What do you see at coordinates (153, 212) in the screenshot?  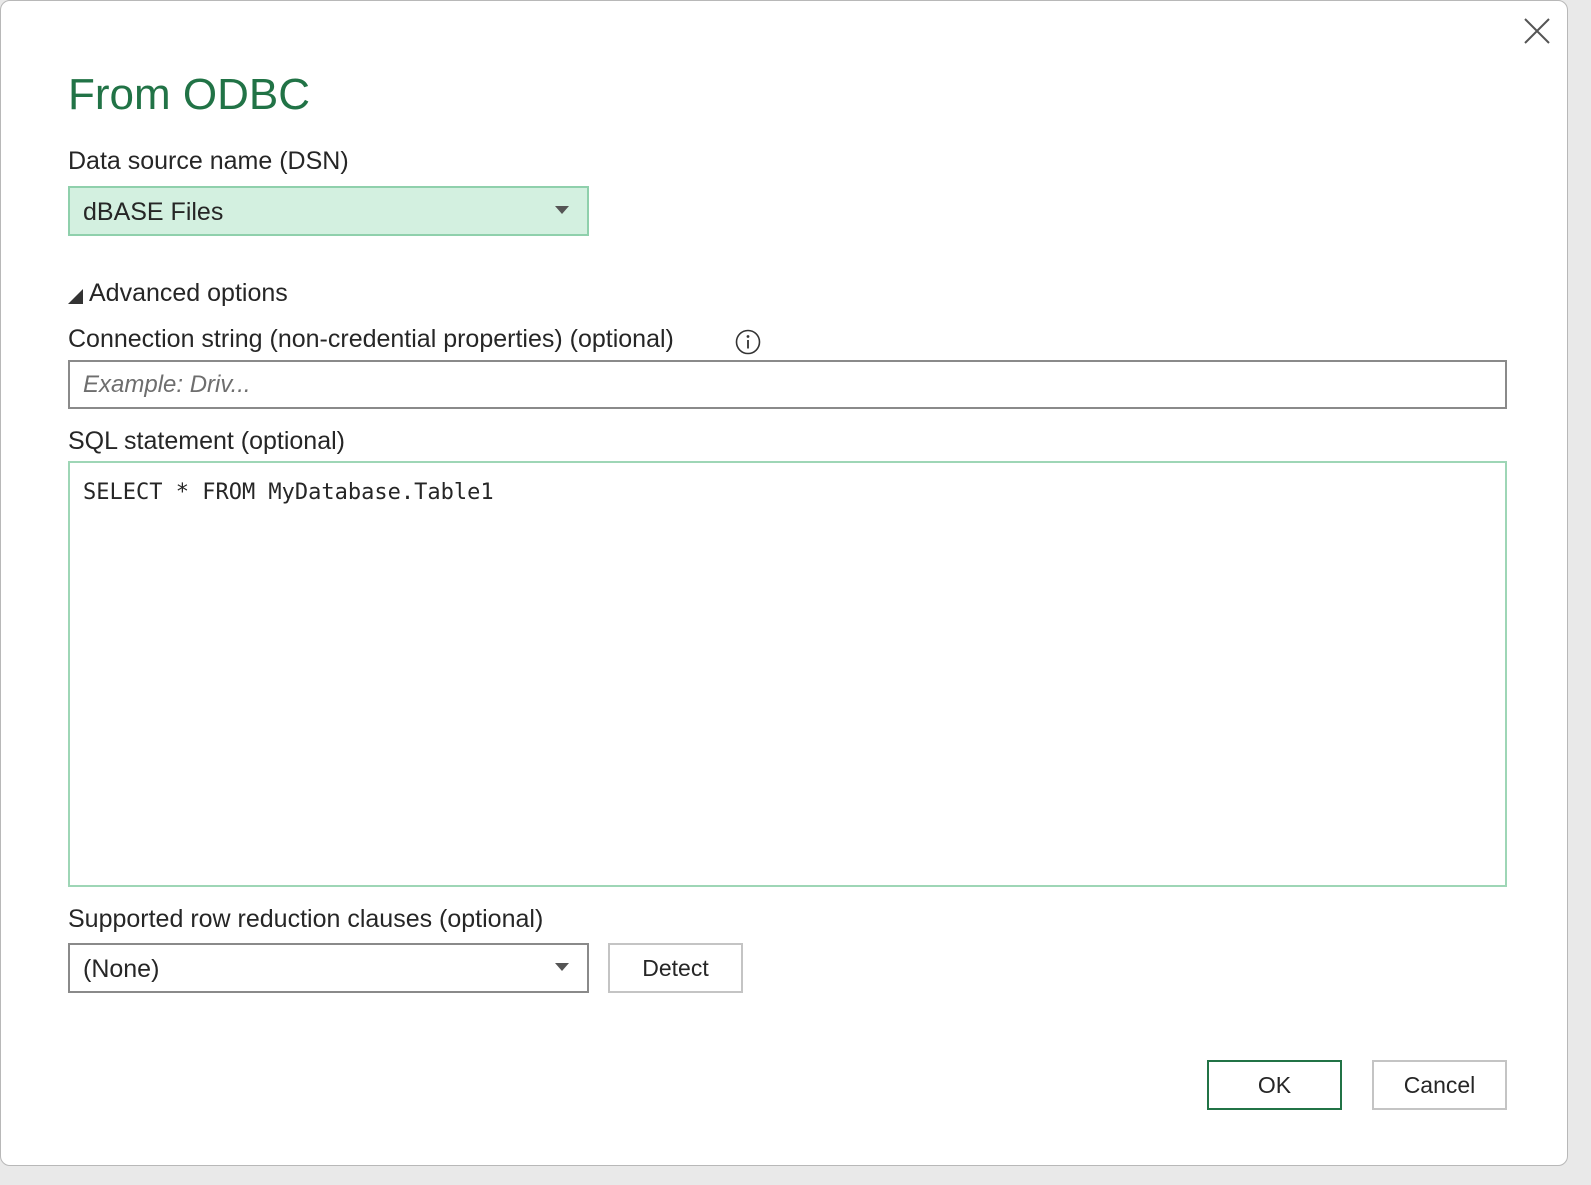 I see `dsn-select-value: dBASE Files` at bounding box center [153, 212].